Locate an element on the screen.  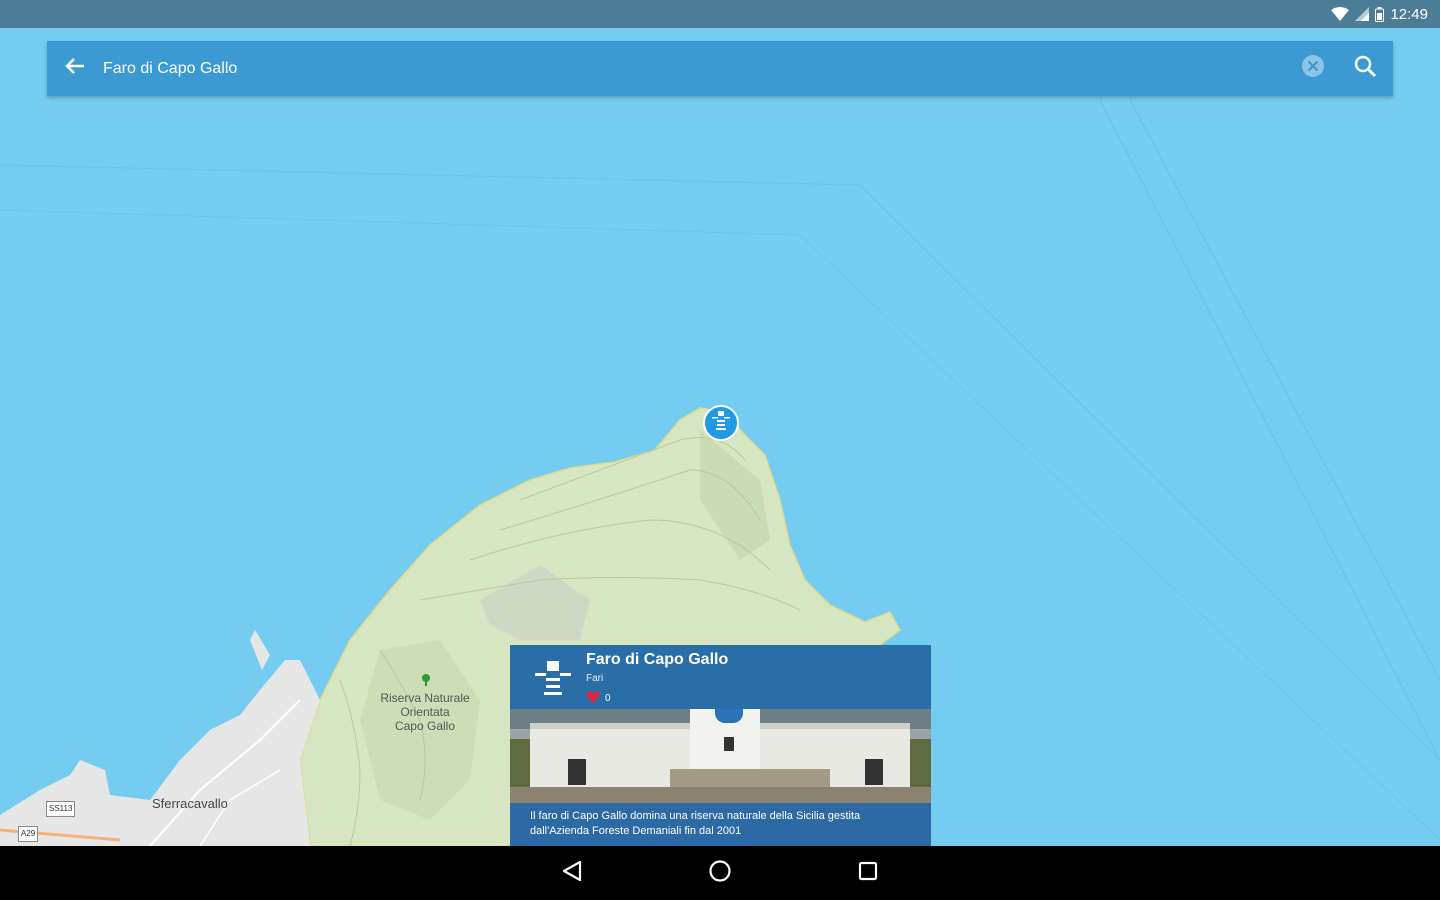
status-time: 12:49 is located at coordinates (1409, 14).